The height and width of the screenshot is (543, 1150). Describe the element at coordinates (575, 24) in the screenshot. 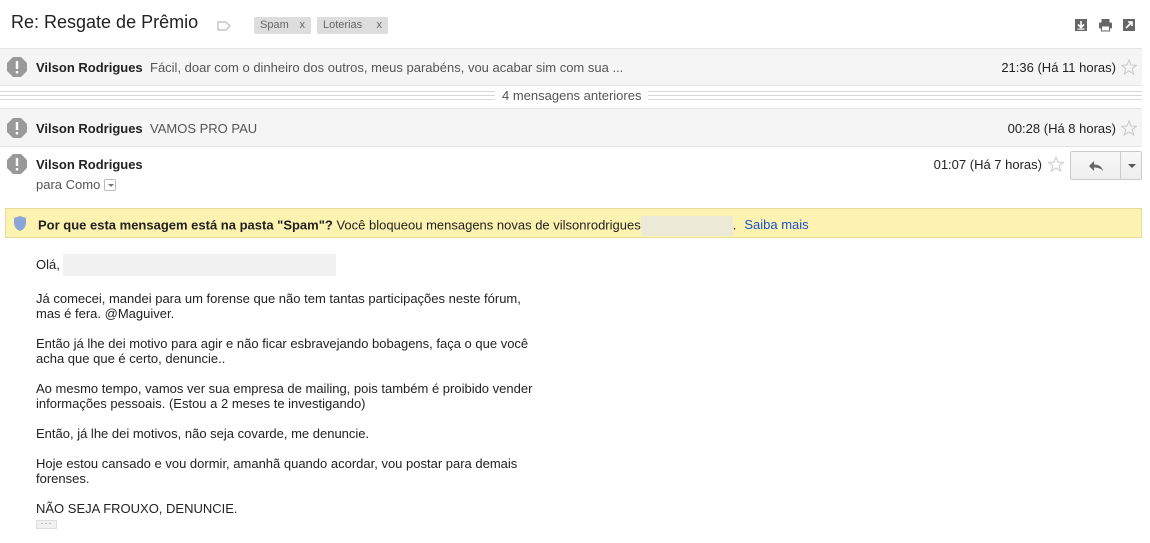

I see `thread-header: Re: Resgate de Prêmio Spam x Loterias x` at that location.